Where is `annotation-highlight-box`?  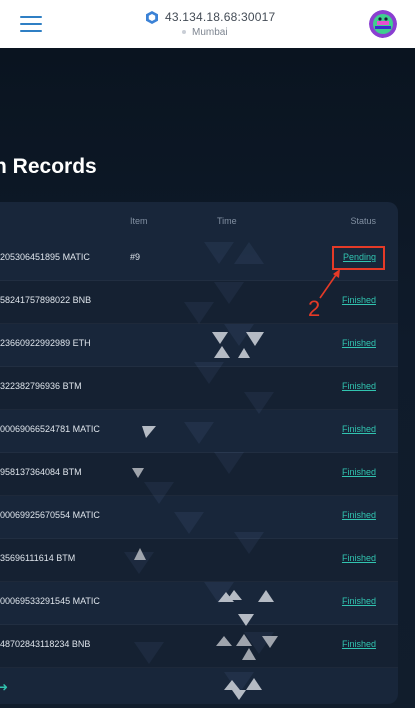
annotation-highlight-box is located at coordinates (358, 258).